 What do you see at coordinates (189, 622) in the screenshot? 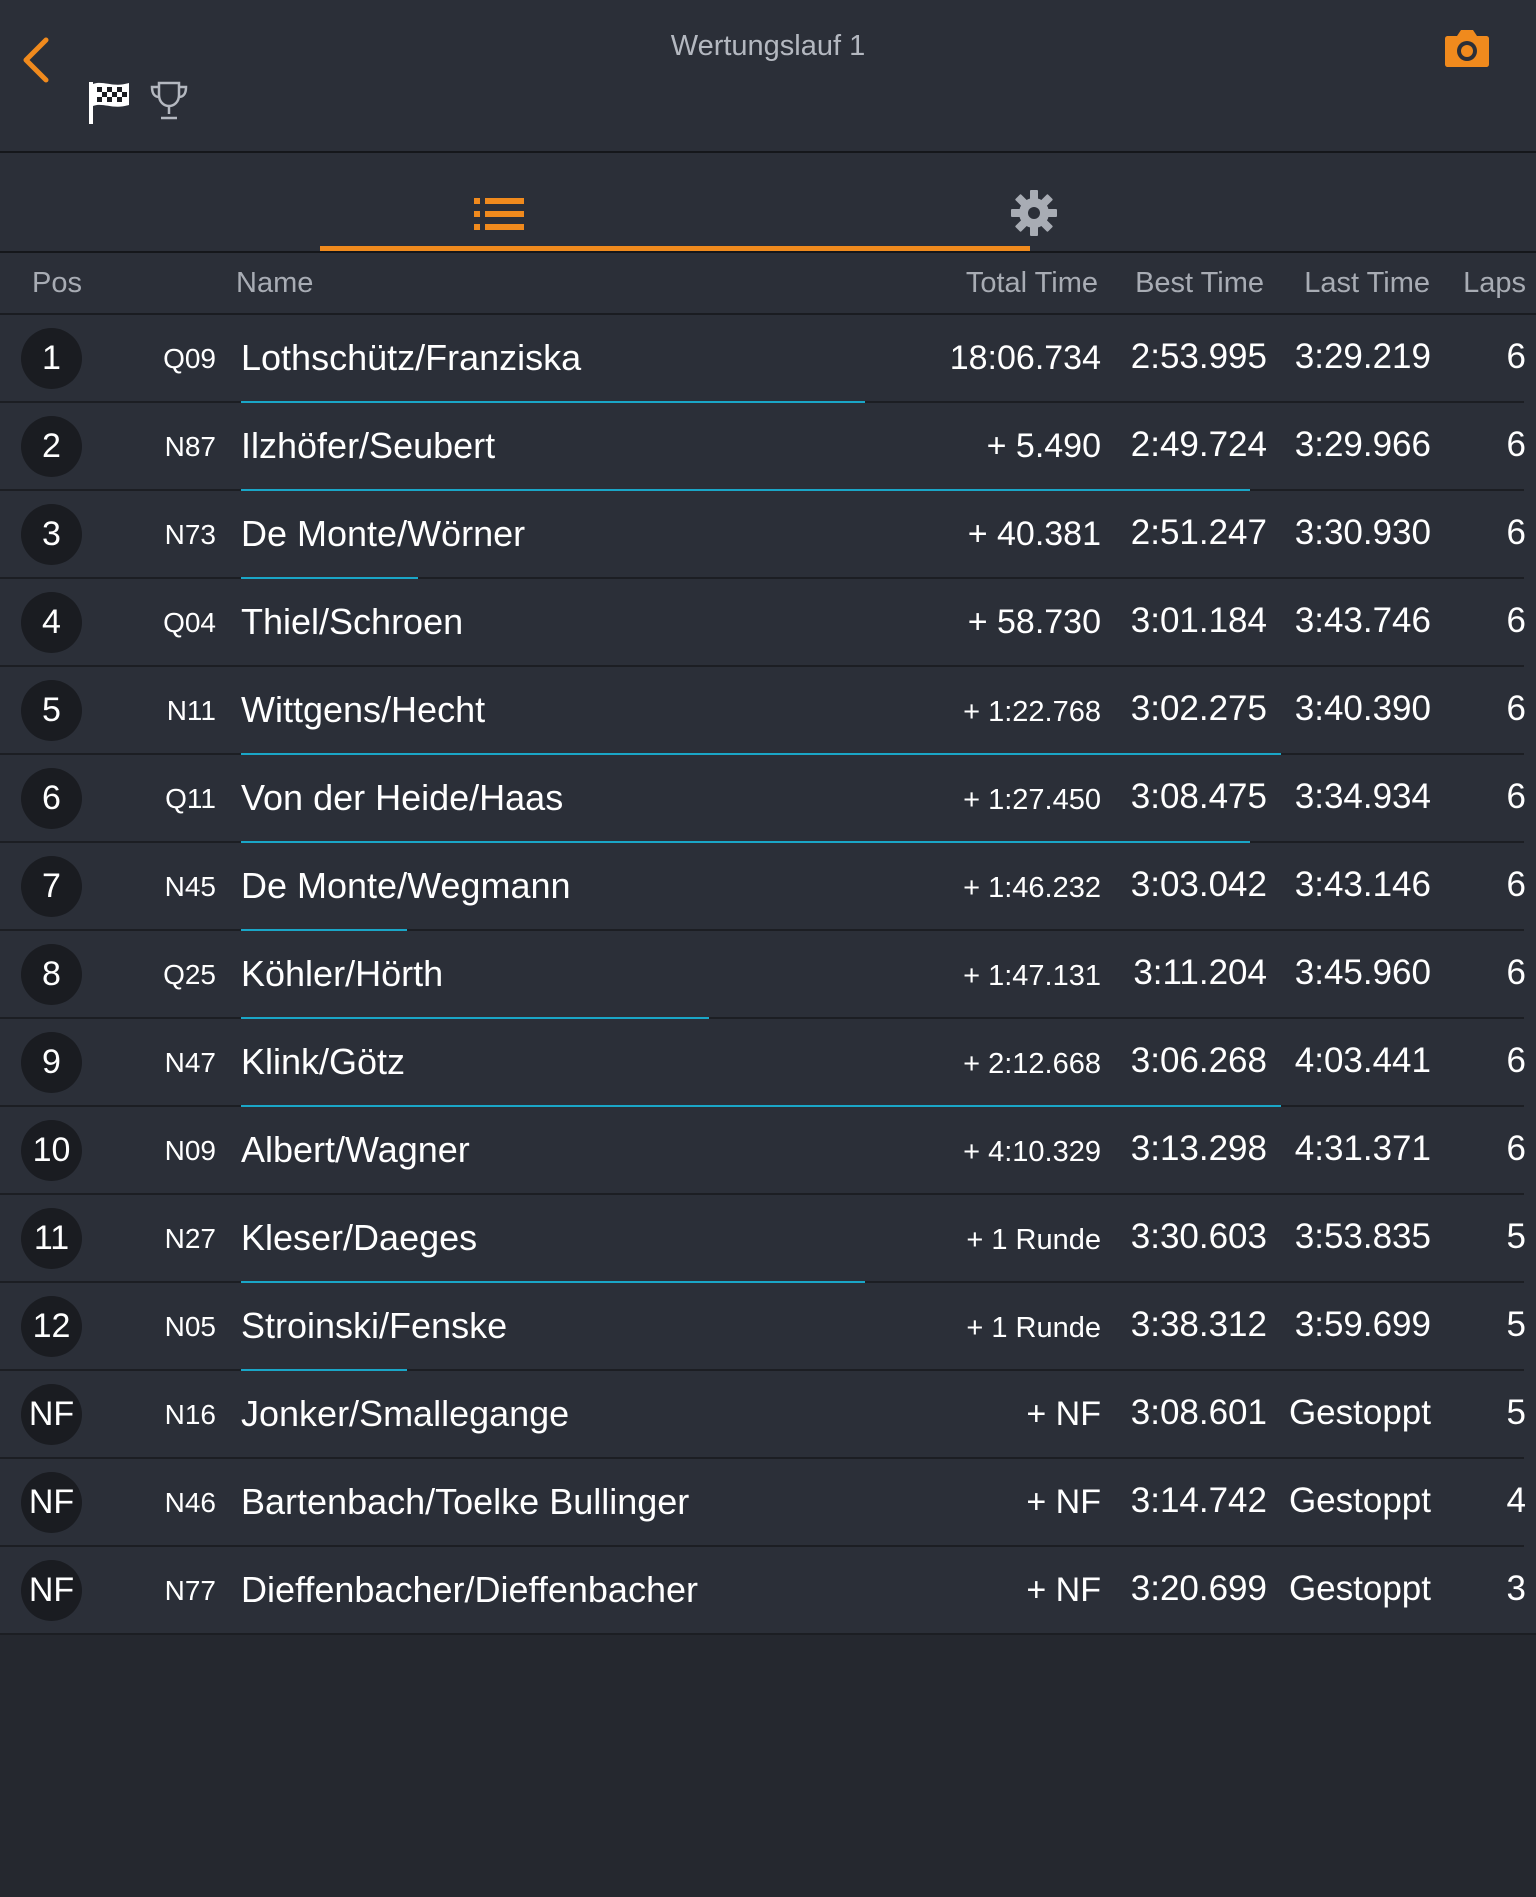
I see `start-number: Q04` at bounding box center [189, 622].